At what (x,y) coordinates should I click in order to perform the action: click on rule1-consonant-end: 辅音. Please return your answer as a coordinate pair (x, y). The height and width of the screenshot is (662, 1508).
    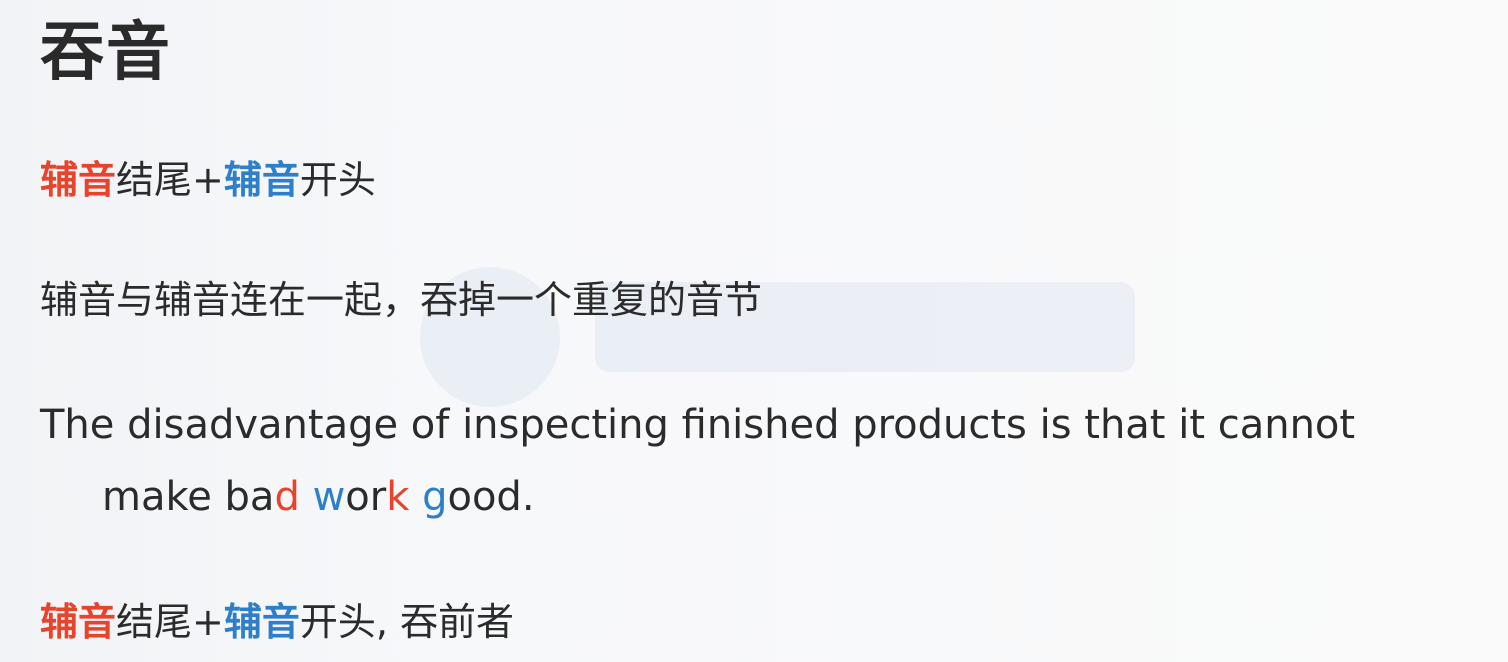
    Looking at the image, I should click on (78, 180).